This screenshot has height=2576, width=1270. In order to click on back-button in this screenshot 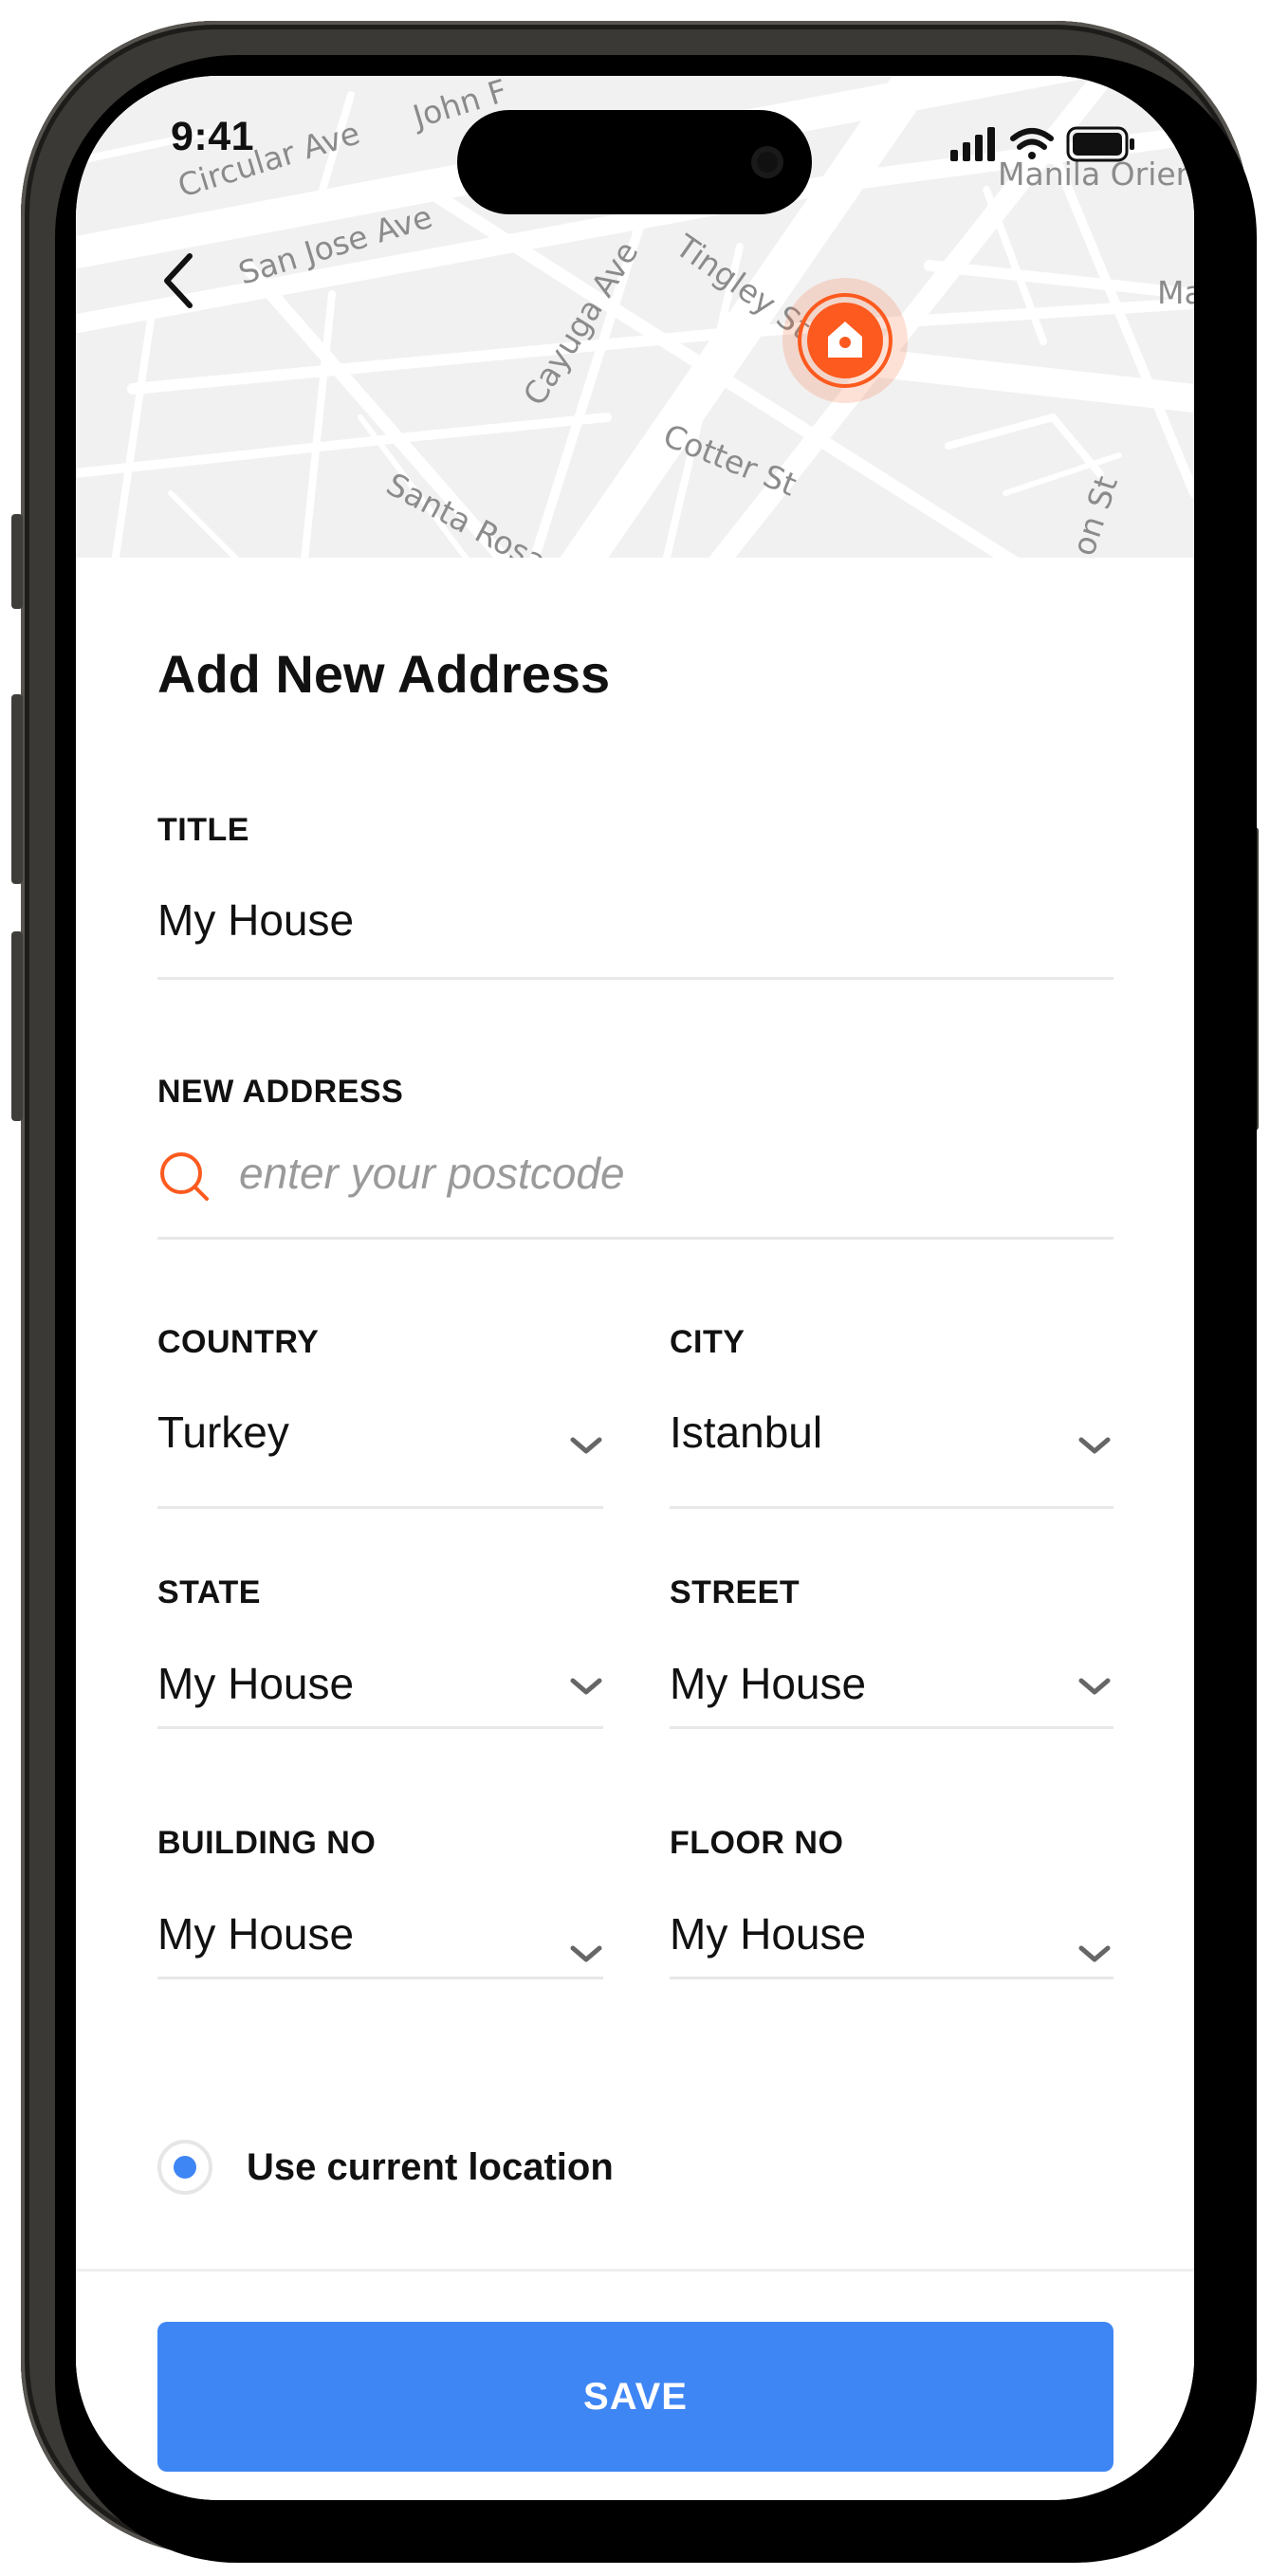, I will do `click(176, 281)`.